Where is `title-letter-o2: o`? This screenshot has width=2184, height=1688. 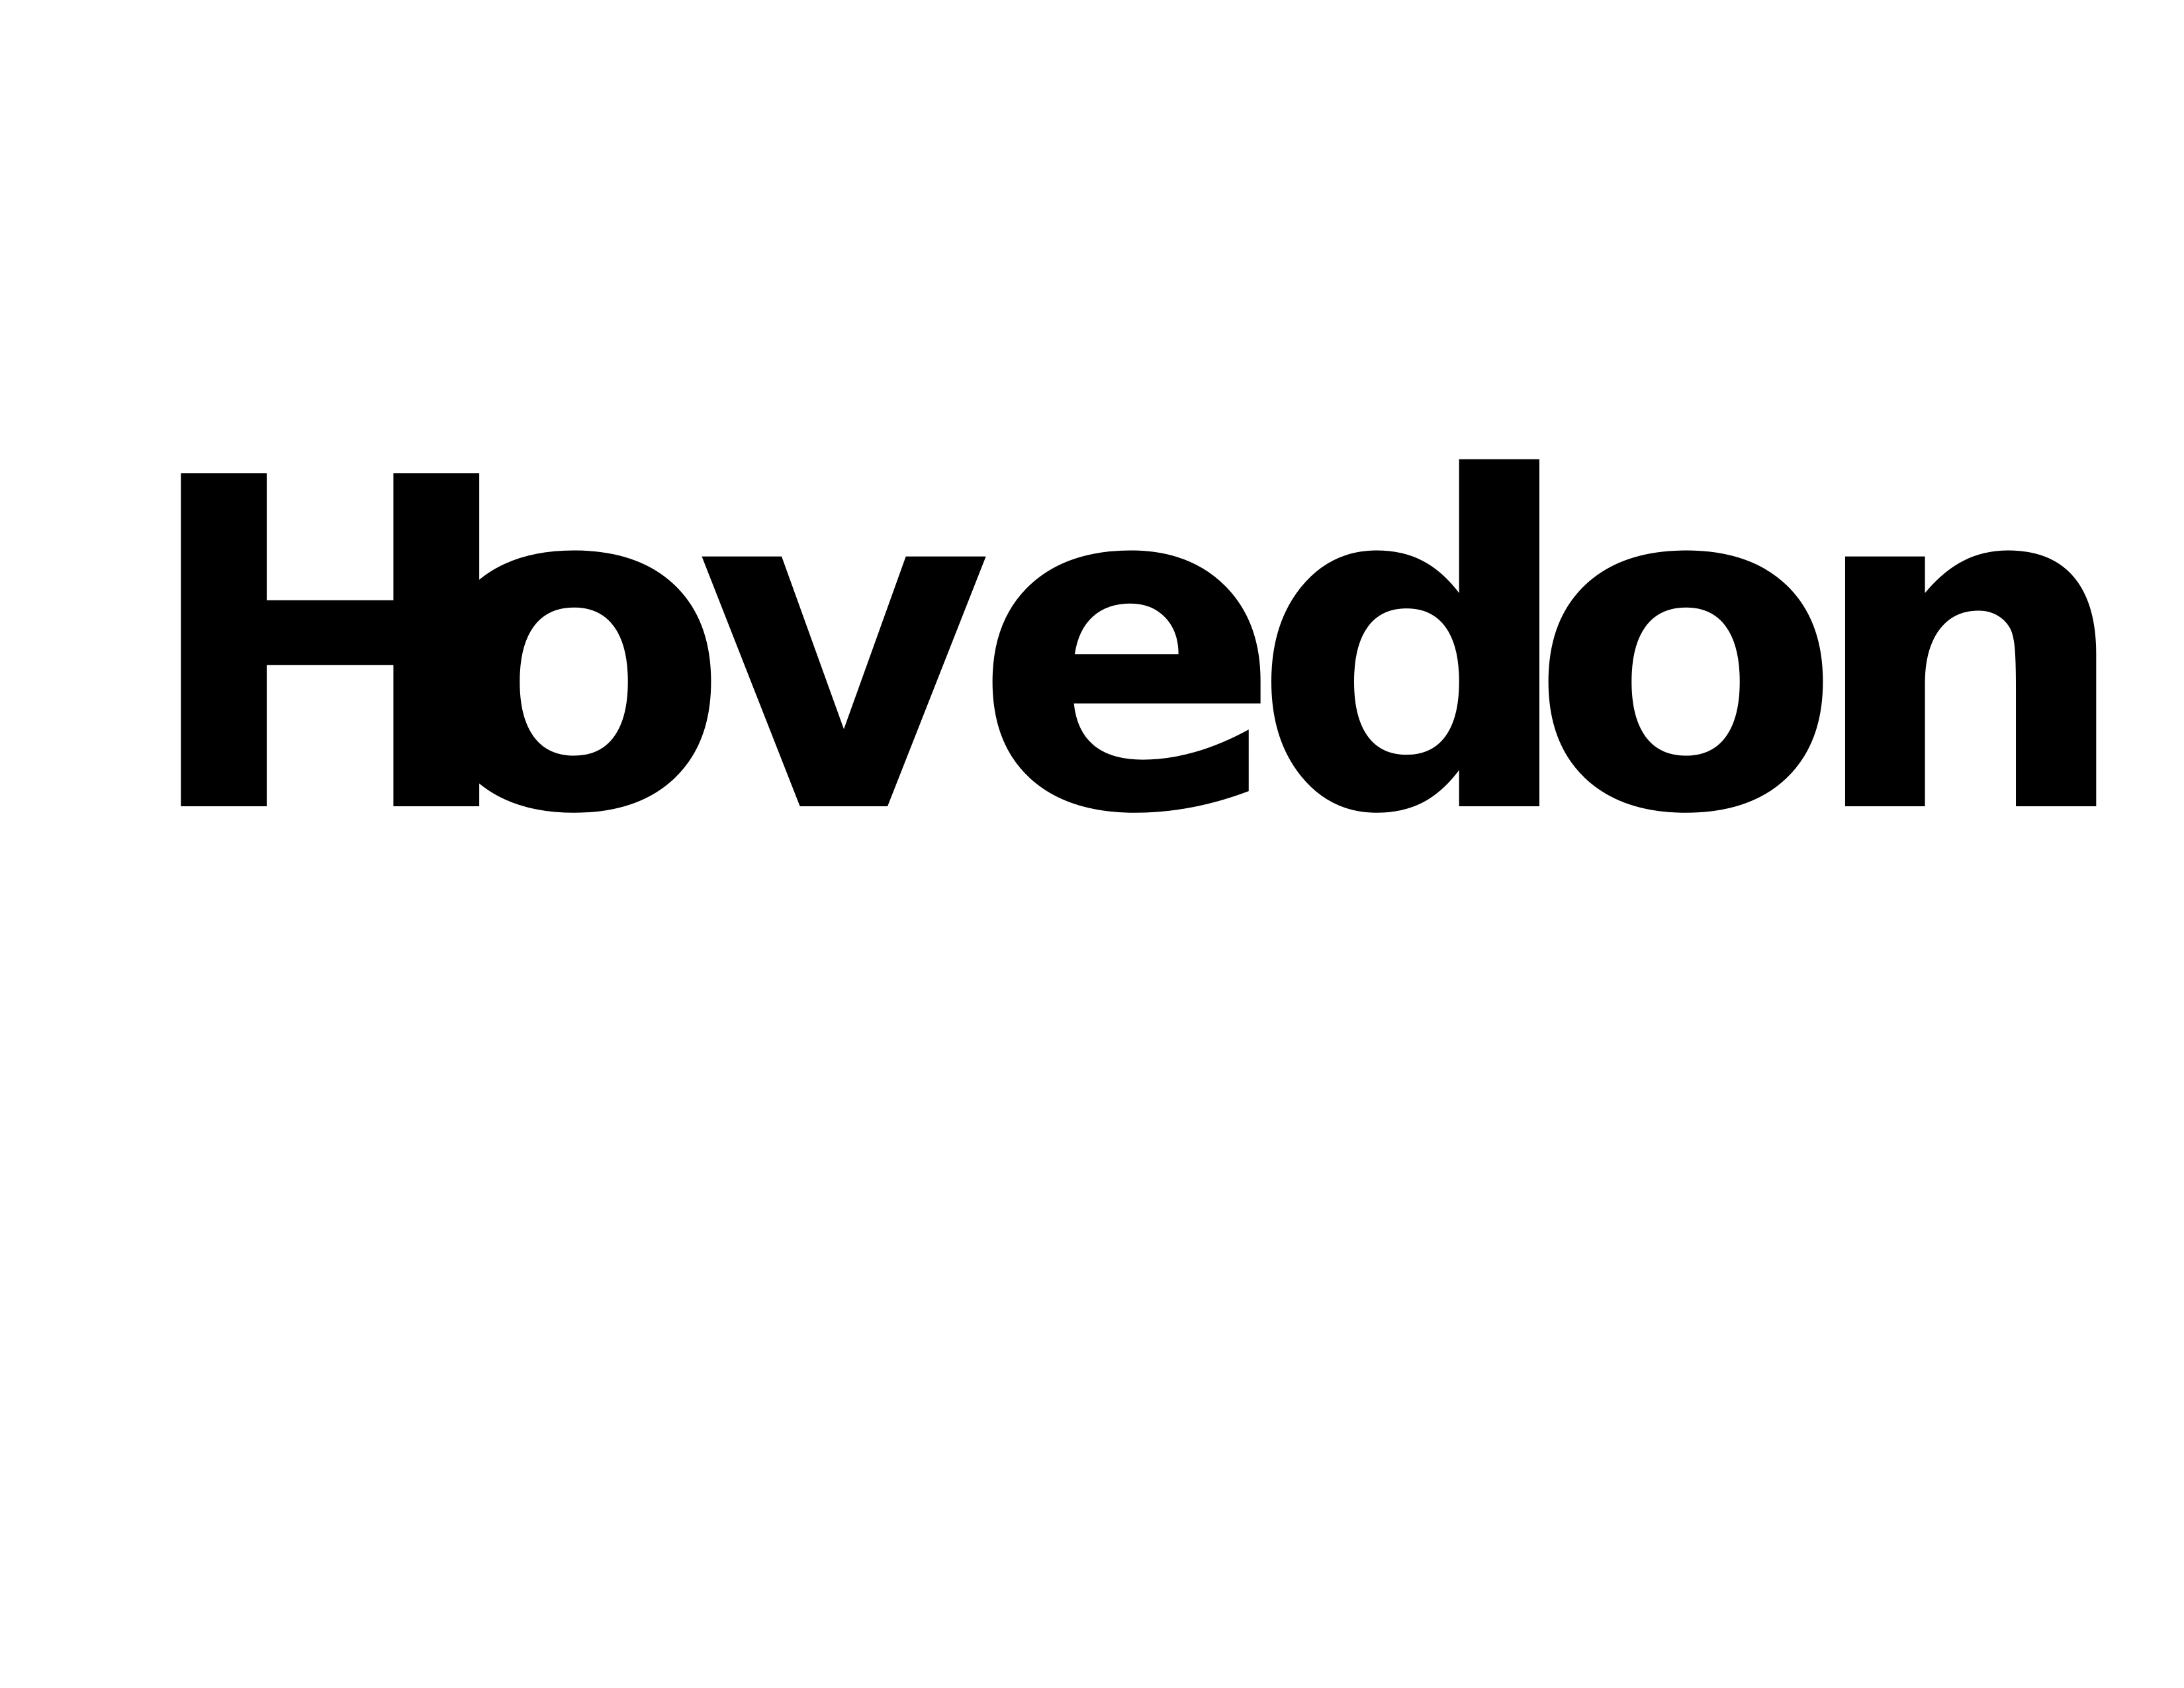
title-letter-o2: o is located at coordinates (1686, 648).